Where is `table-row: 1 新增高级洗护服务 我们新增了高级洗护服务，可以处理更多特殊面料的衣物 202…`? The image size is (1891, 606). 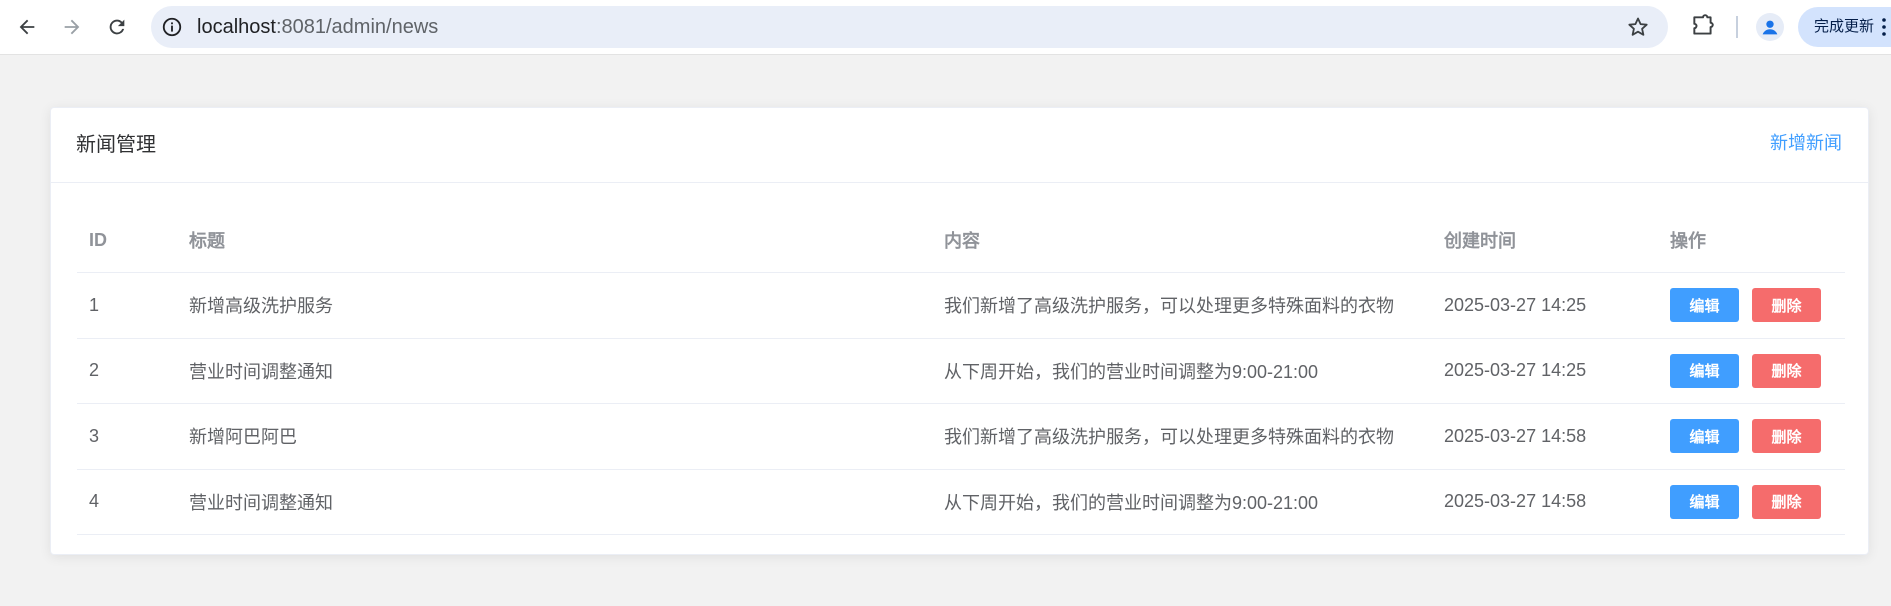 table-row: 1 新增高级洗护服务 我们新增了高级洗护服务，可以处理更多特殊面料的衣物 202… is located at coordinates (961, 306).